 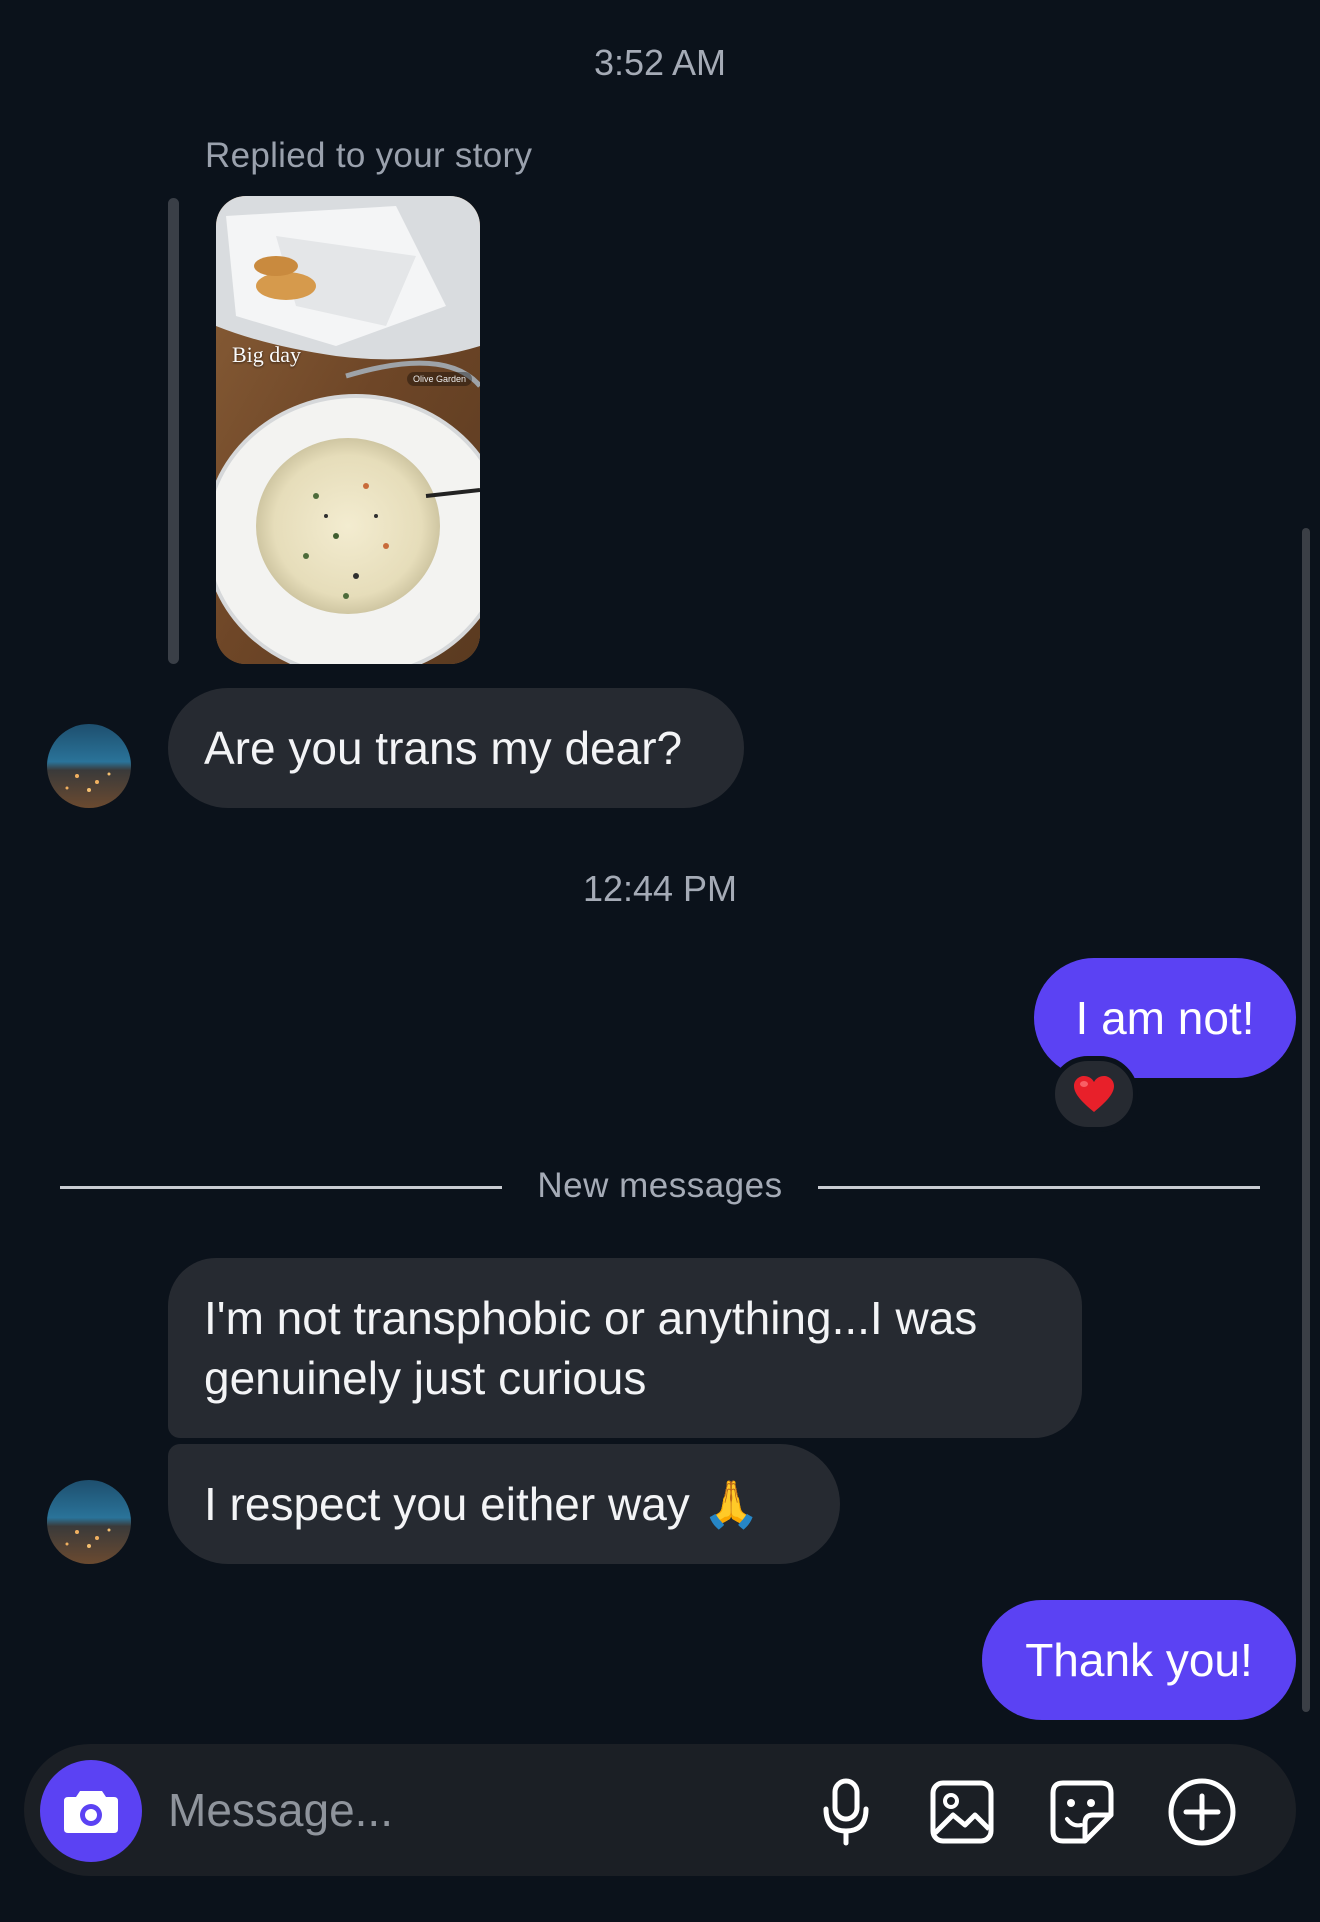 I want to click on story-caption: Big day, so click(x=267, y=354).